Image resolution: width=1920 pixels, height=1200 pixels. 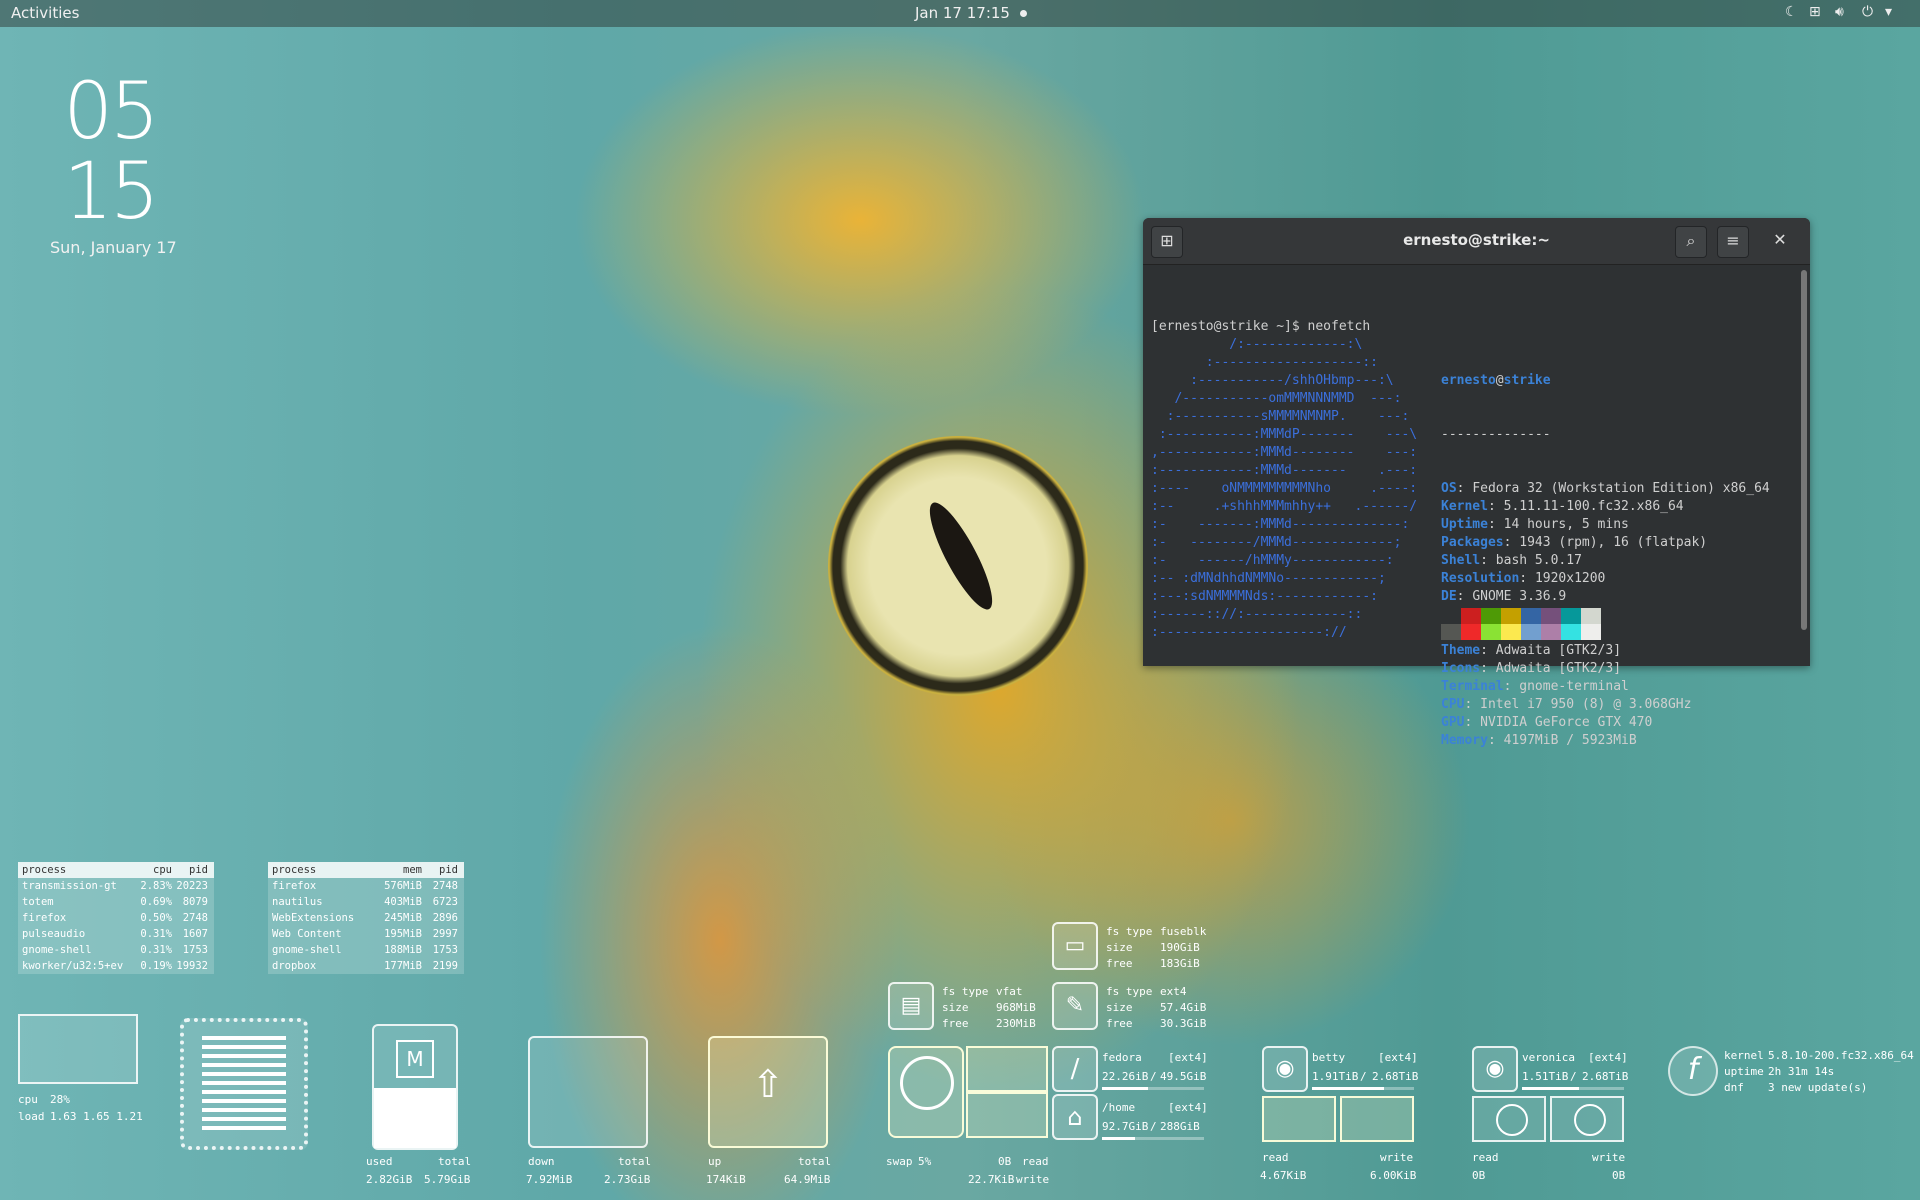 What do you see at coordinates (294, 966) in the screenshot?
I see `table-cell: dropbox` at bounding box center [294, 966].